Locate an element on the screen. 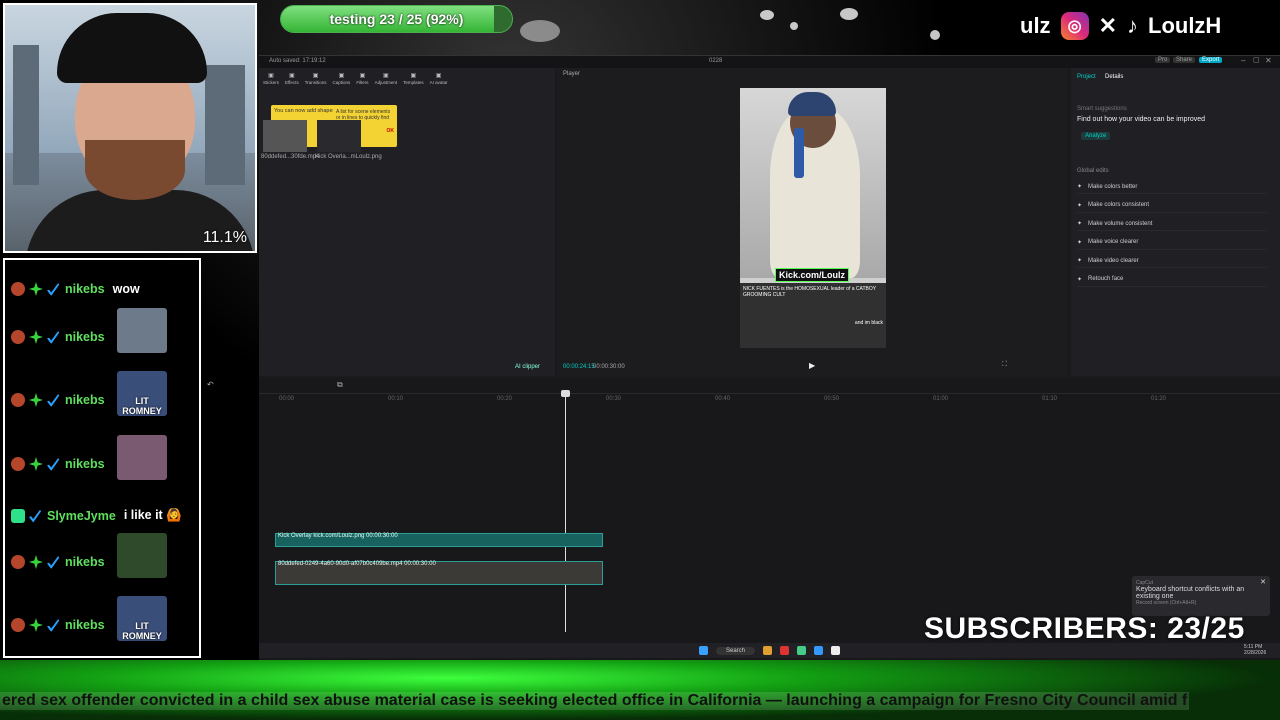  chat-username: SlymeJyme is located at coordinates (81, 516).